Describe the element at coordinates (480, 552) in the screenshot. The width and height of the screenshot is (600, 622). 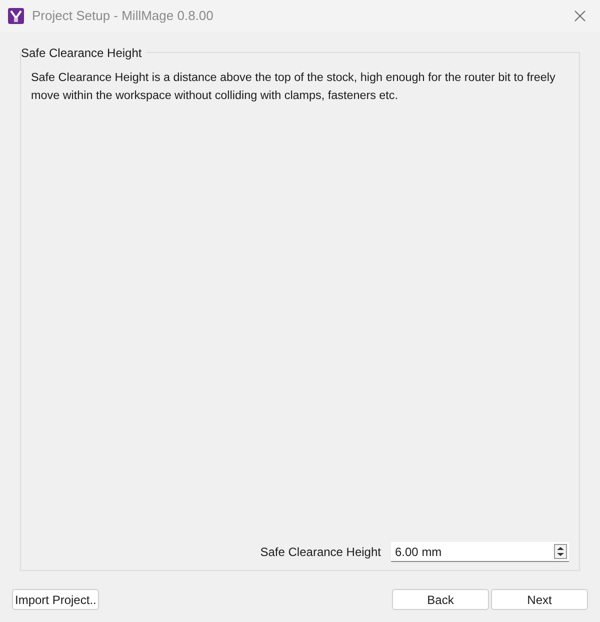
I see `height-spinbox: 6.00 mm` at that location.